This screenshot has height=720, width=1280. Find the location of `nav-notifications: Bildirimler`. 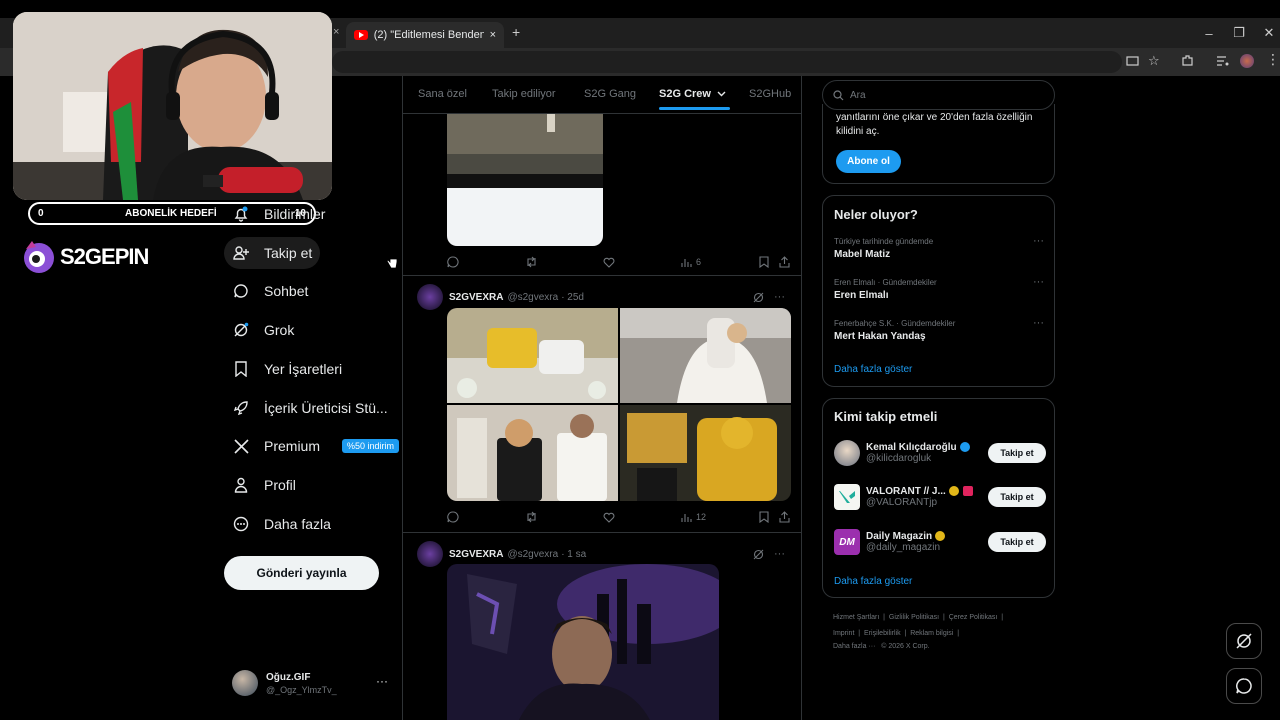

nav-notifications: Bildirimler is located at coordinates (278, 214).